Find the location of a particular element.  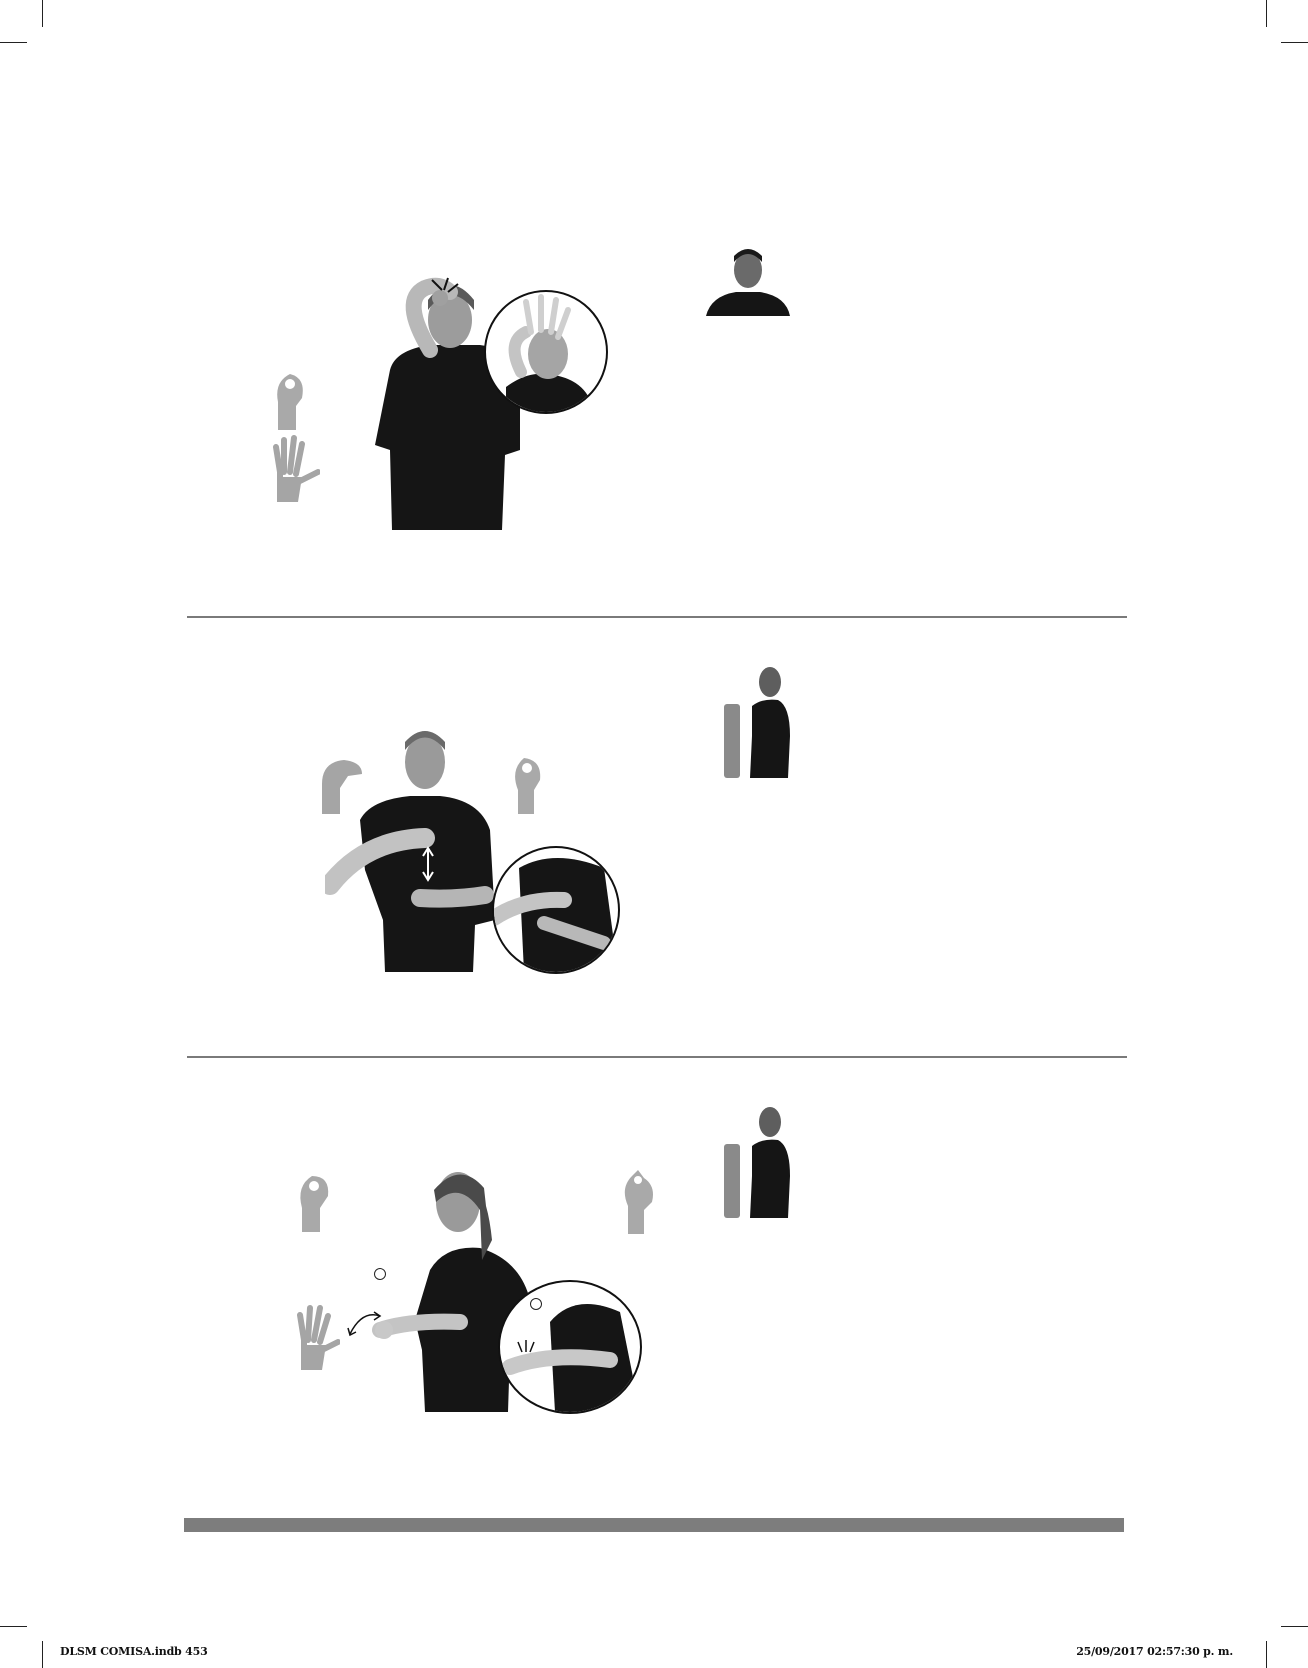

entry-3-reference-profile is located at coordinates (756, 1162).